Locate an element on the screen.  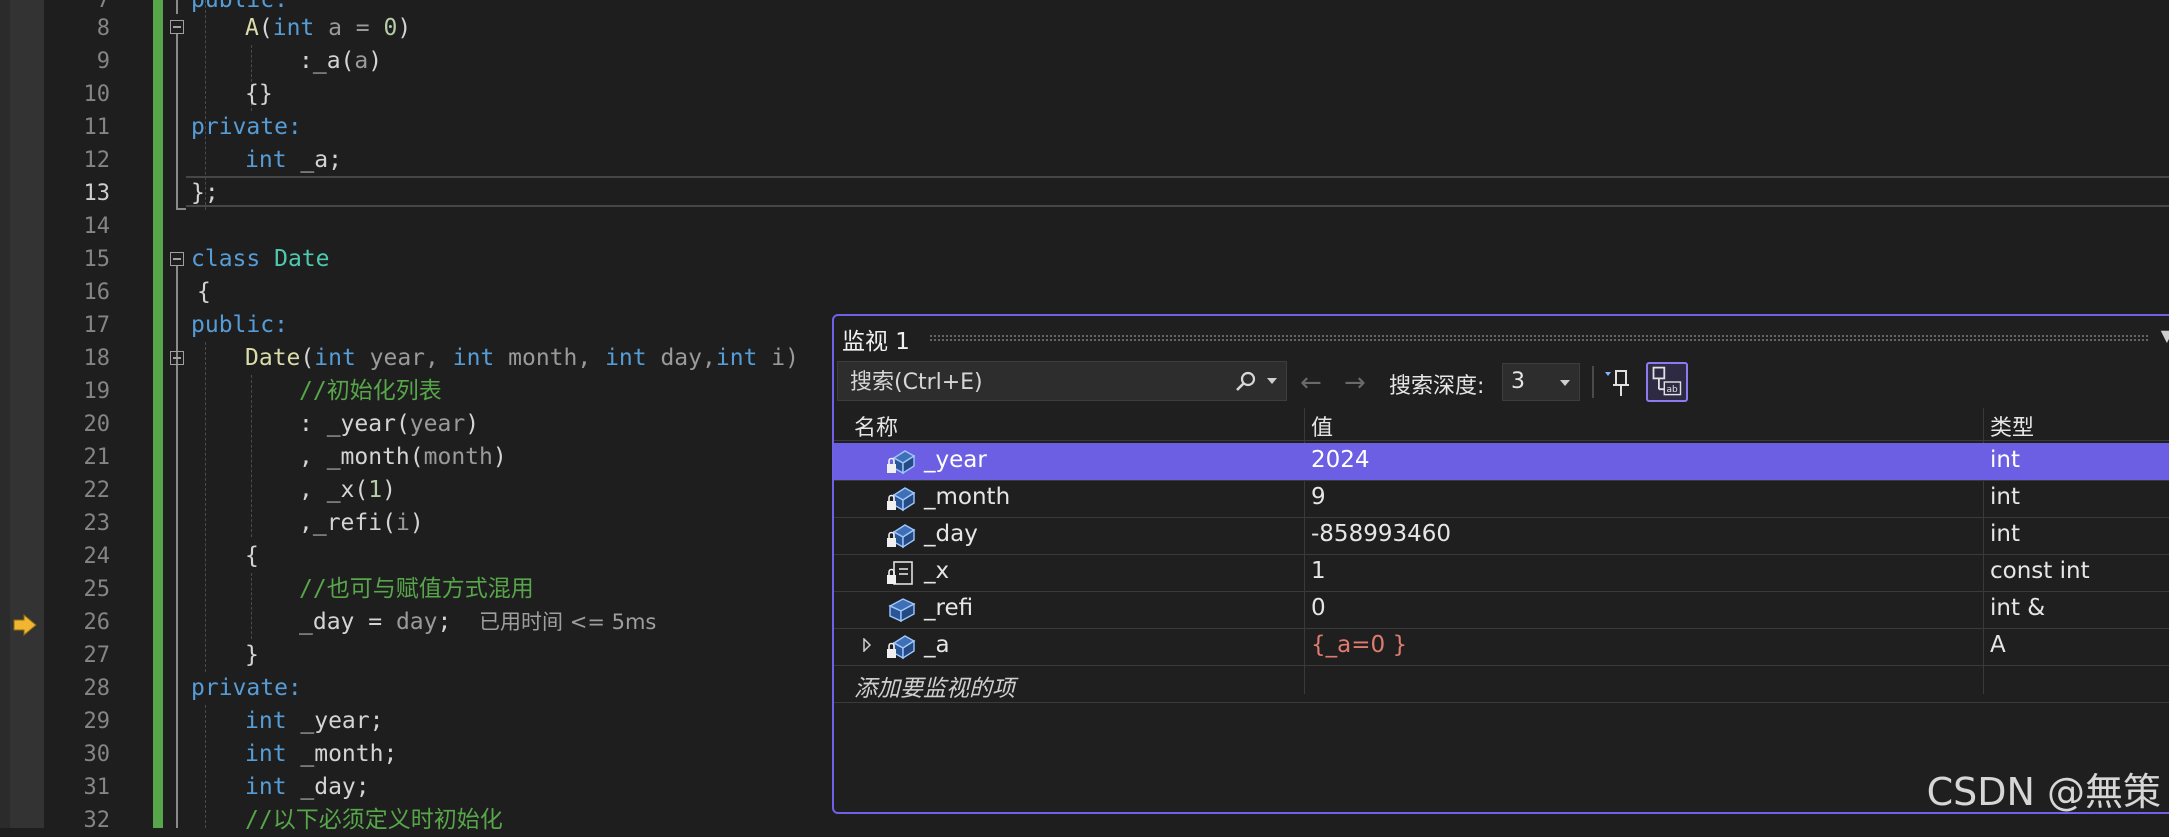
code-line-31: int _day; is located at coordinates (307, 787).